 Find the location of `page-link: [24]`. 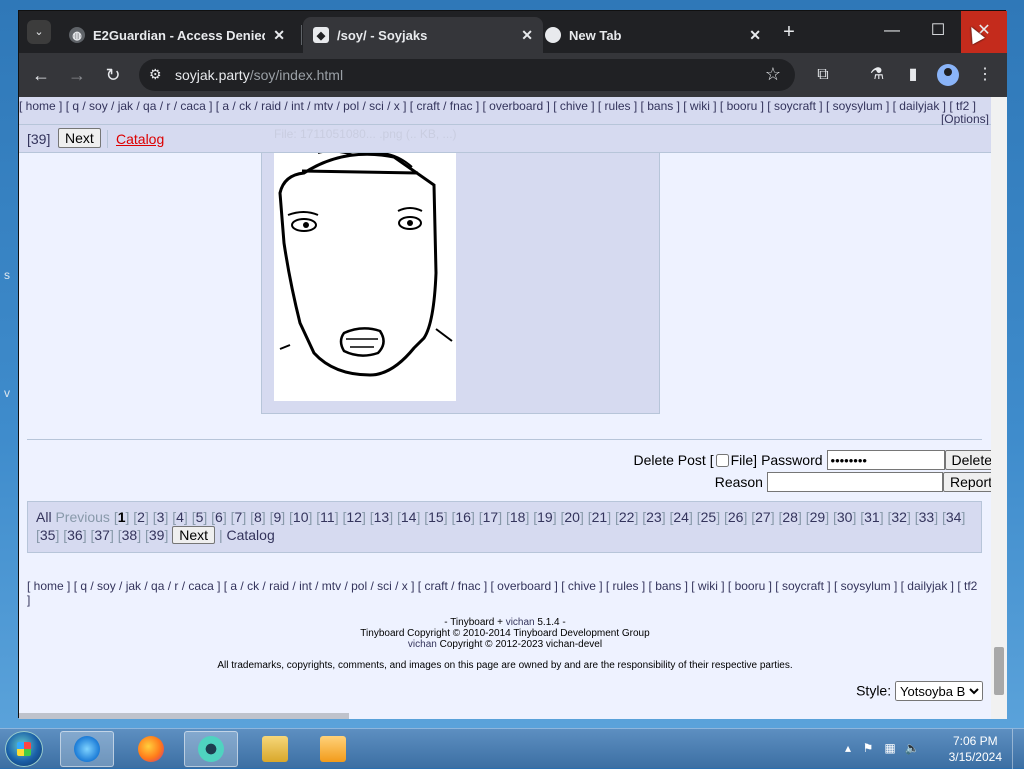

page-link: [24] is located at coordinates (683, 517).